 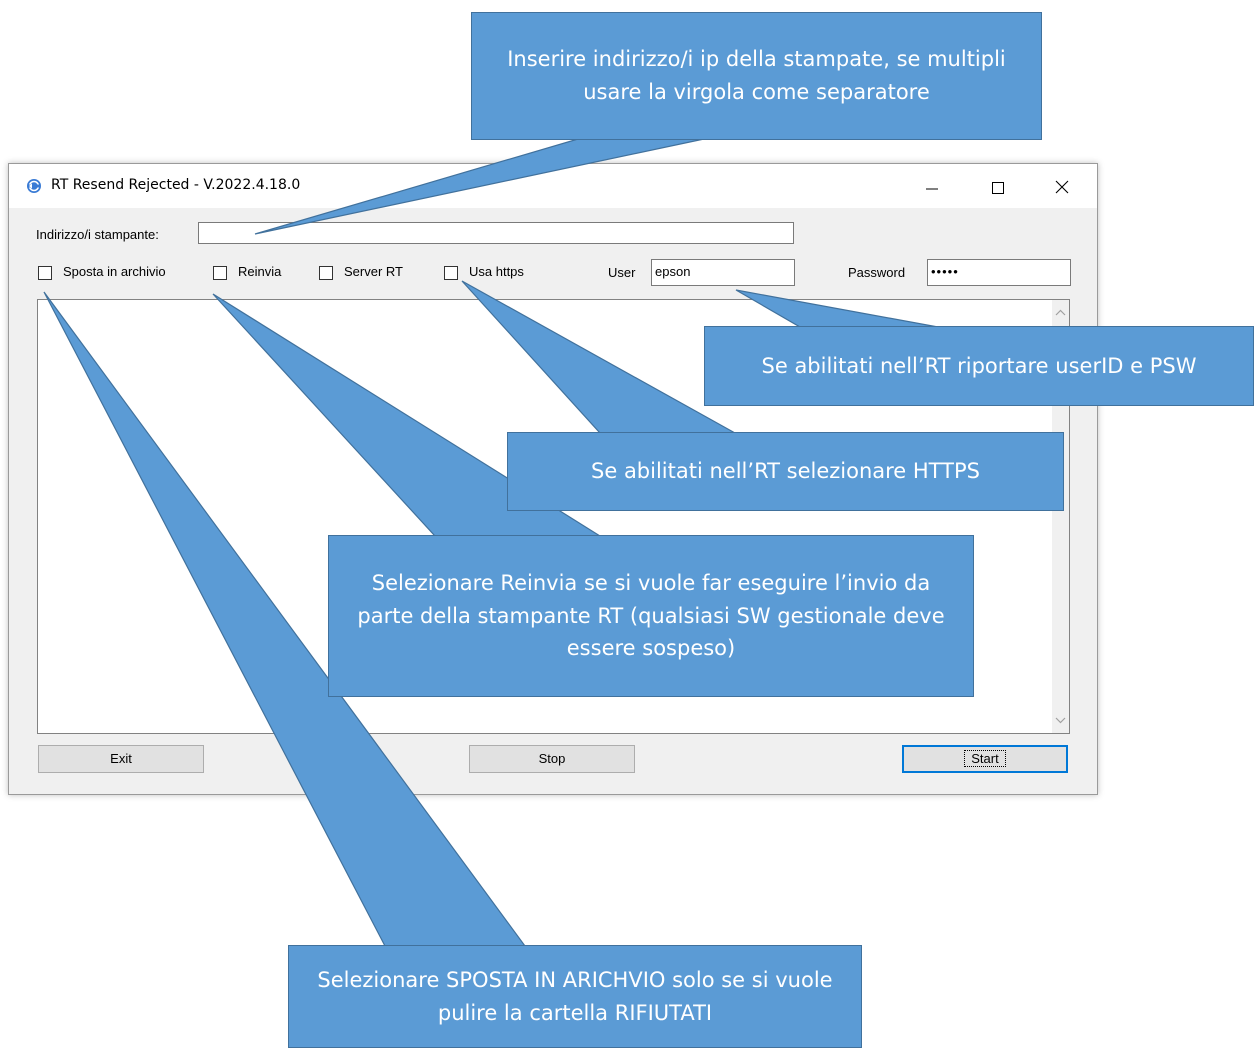 I want to click on start-button: Start, so click(x=985, y=759).